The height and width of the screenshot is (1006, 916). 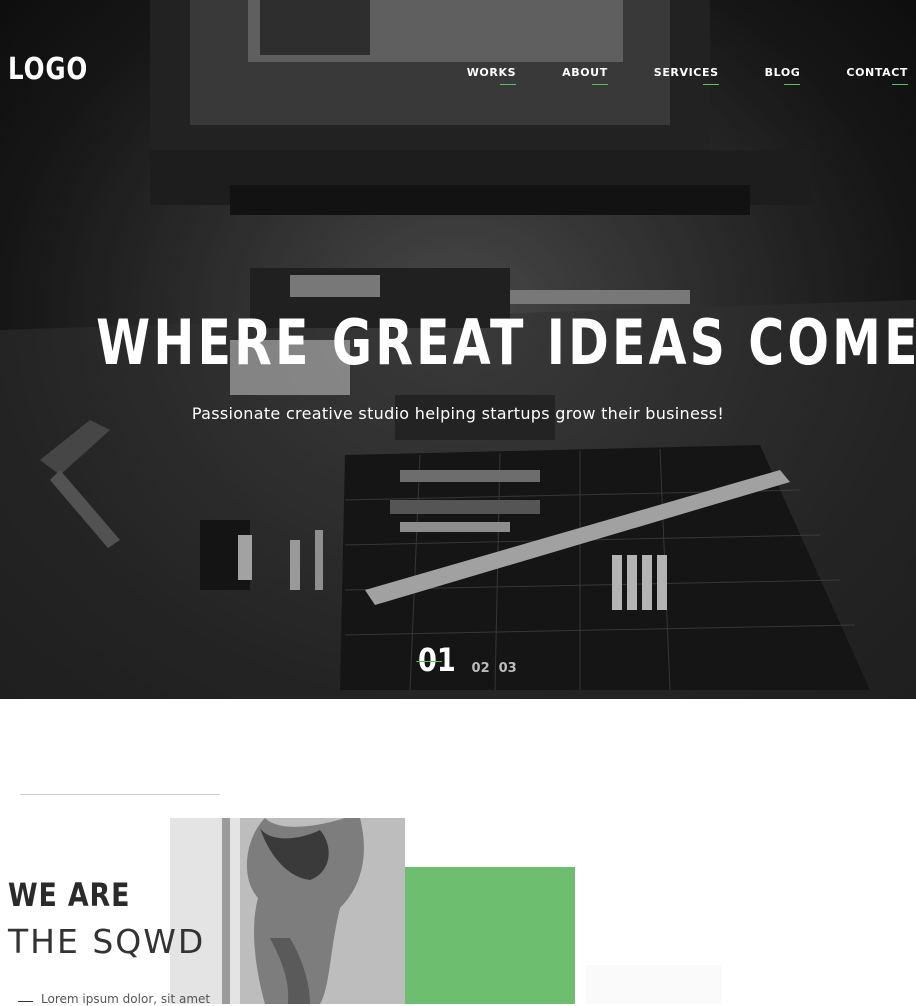 What do you see at coordinates (877, 72) in the screenshot?
I see `nav-label-contact: CONTACT` at bounding box center [877, 72].